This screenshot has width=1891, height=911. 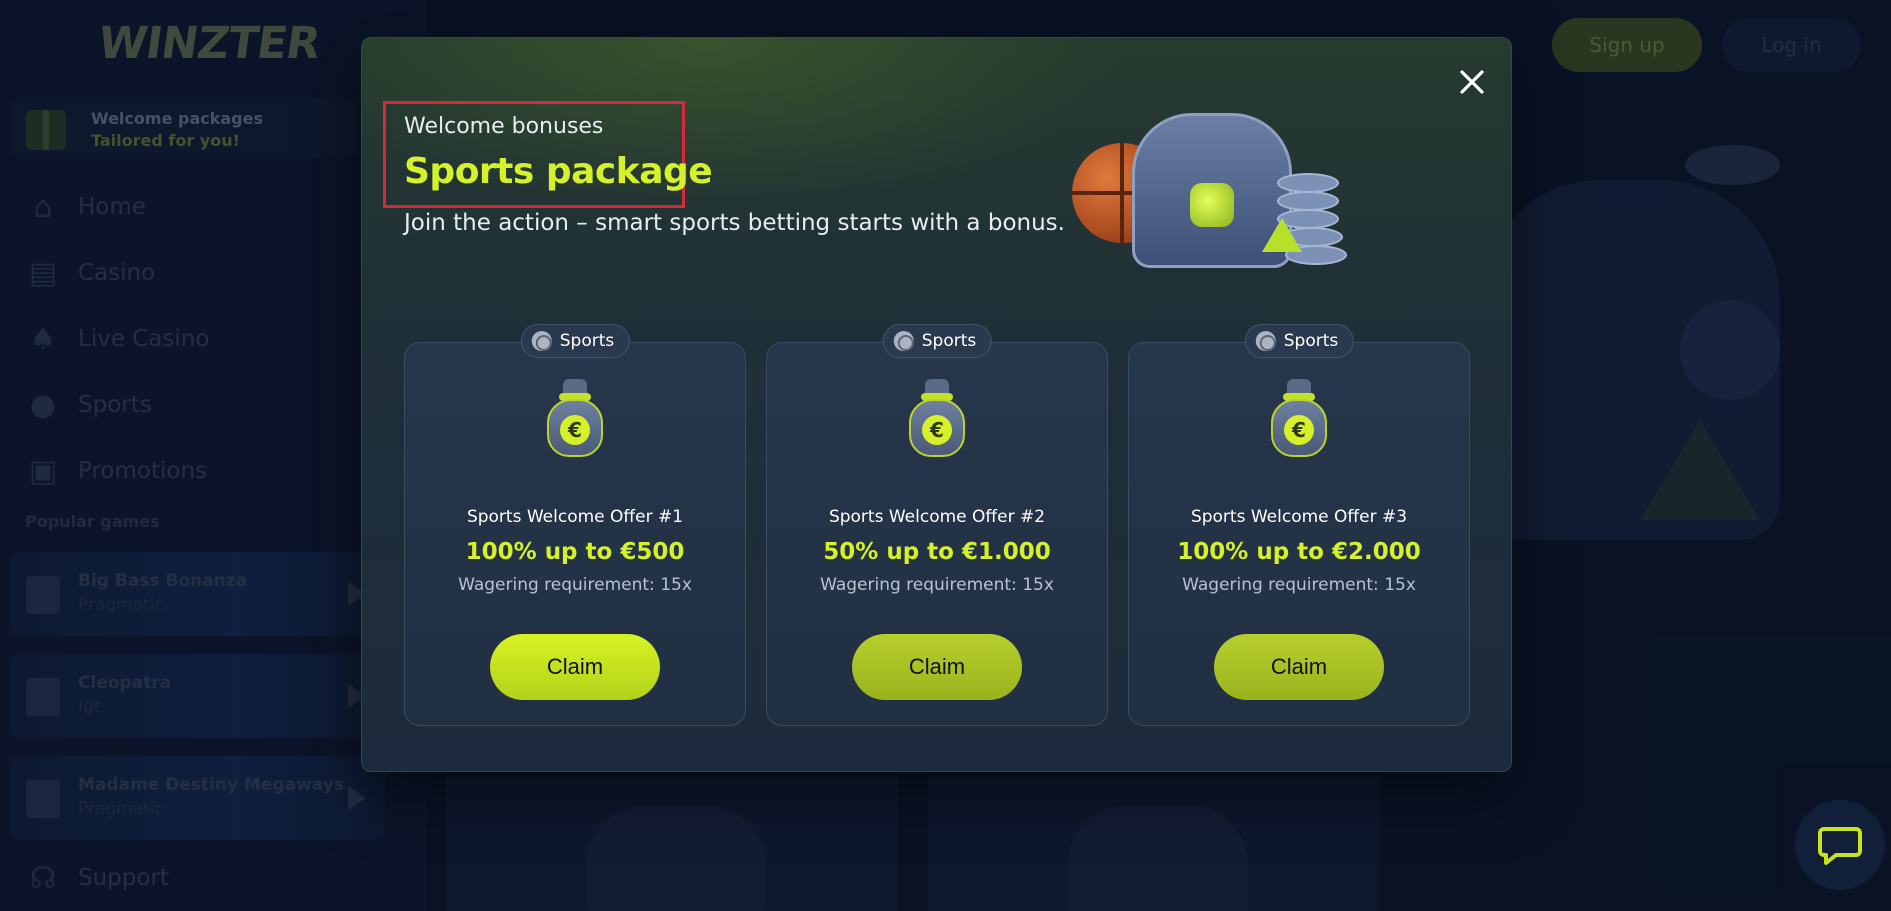 I want to click on lock-icon, so click(x=1212, y=205).